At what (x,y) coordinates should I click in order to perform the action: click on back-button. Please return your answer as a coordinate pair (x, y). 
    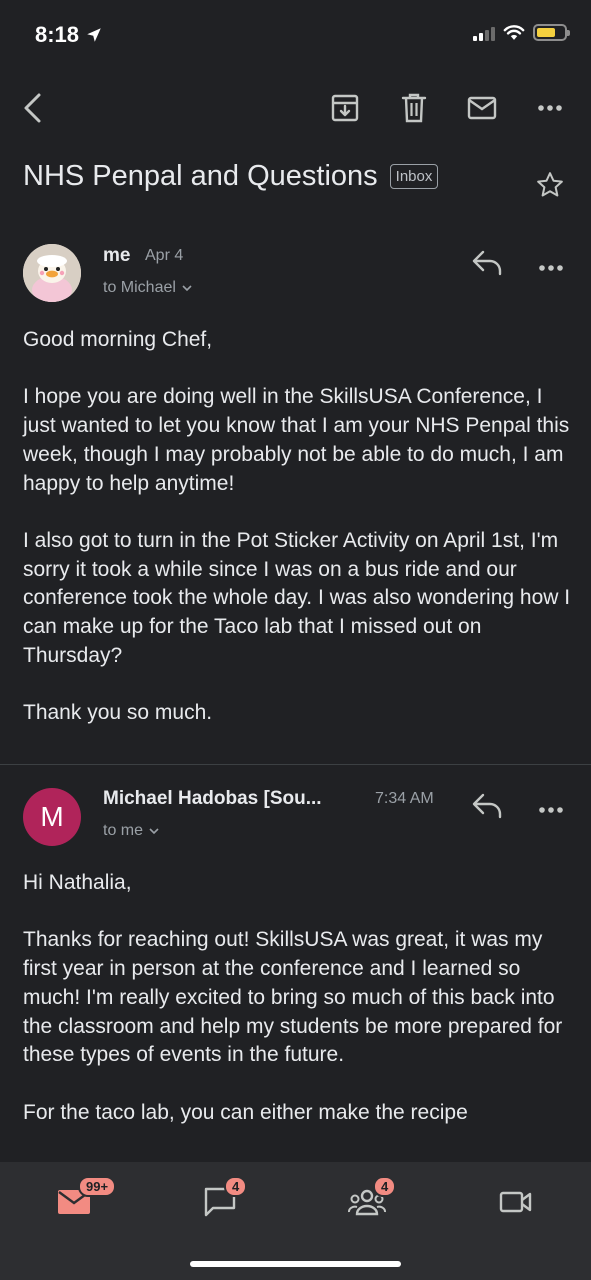
    Looking at the image, I should click on (32, 108).